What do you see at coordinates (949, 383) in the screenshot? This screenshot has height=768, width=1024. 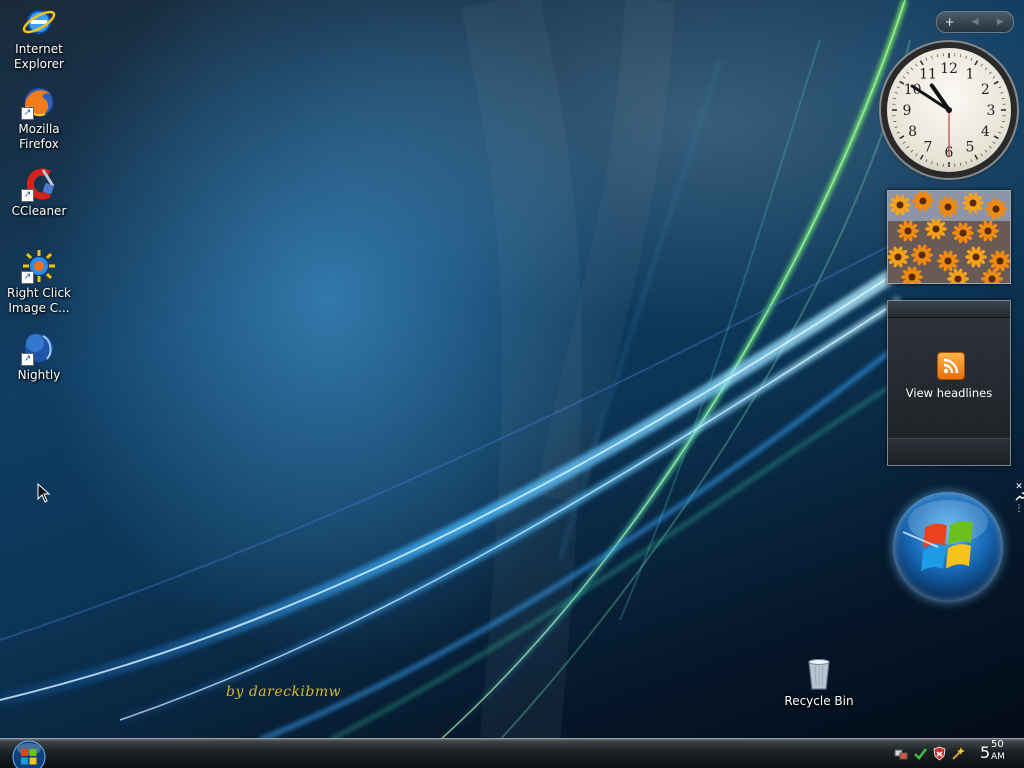 I see `feed-headlines-gadget: View headlines` at bounding box center [949, 383].